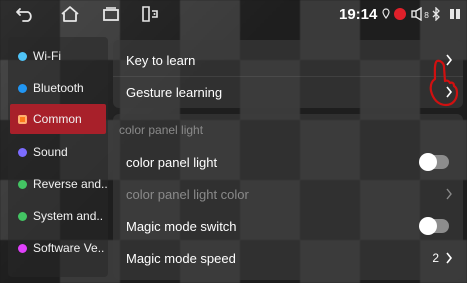  I want to click on sidebar-item-label: Wi-Fi, so click(47, 56).